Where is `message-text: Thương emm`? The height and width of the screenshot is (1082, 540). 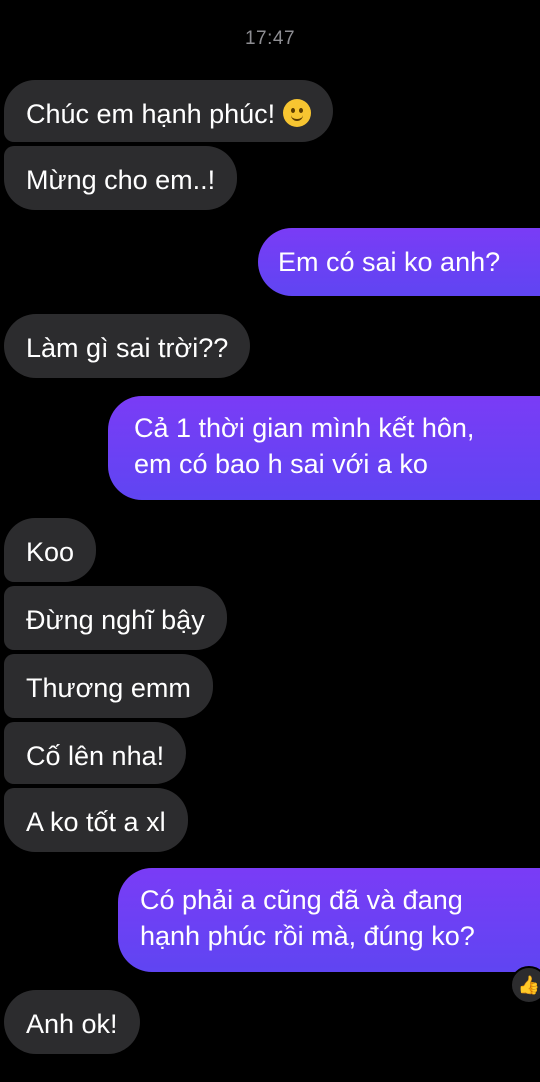
message-text: Thương emm is located at coordinates (108, 688).